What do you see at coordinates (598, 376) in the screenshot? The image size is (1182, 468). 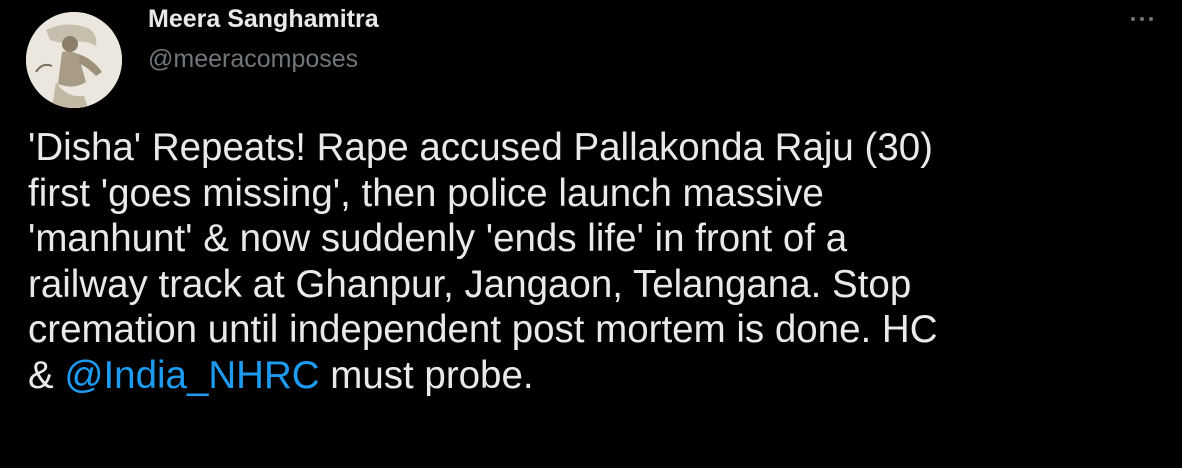 I see `tweet-line-last: & @India_NHRC must probe.` at bounding box center [598, 376].